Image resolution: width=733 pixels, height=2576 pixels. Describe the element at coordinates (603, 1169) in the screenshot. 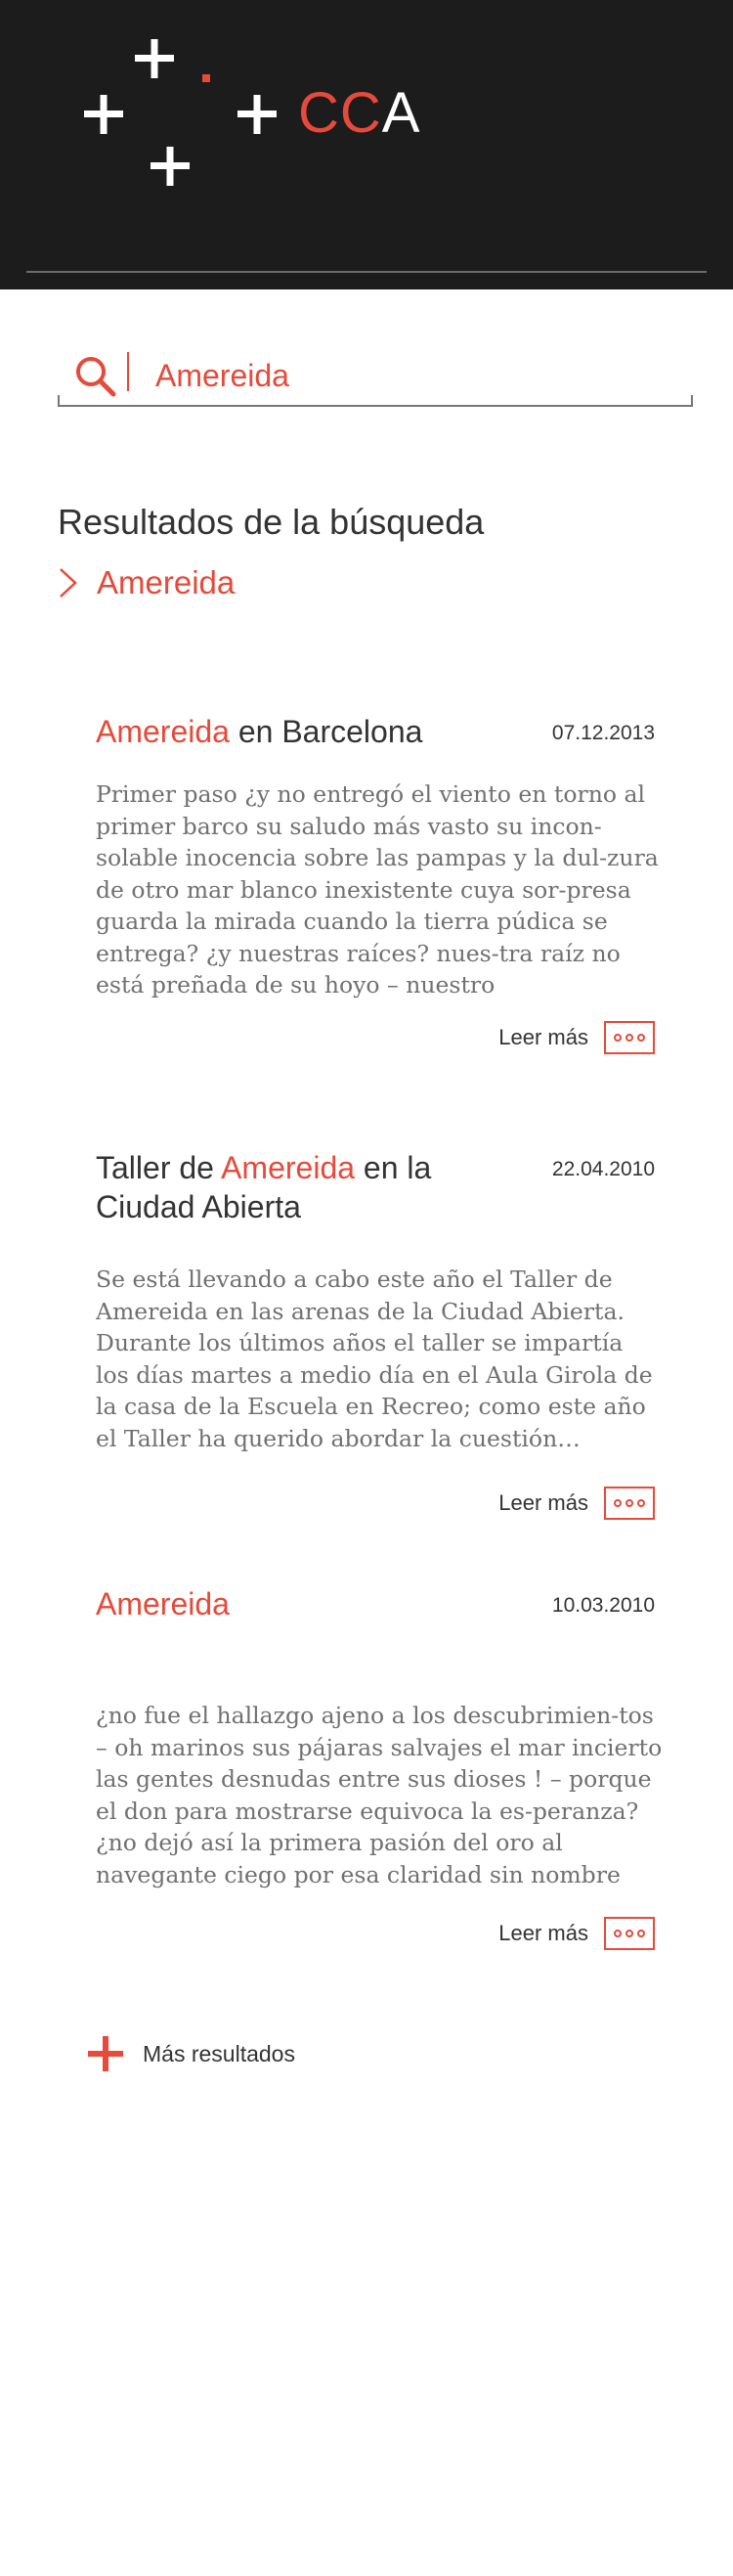

I see `result-date: 22.04.2010` at that location.